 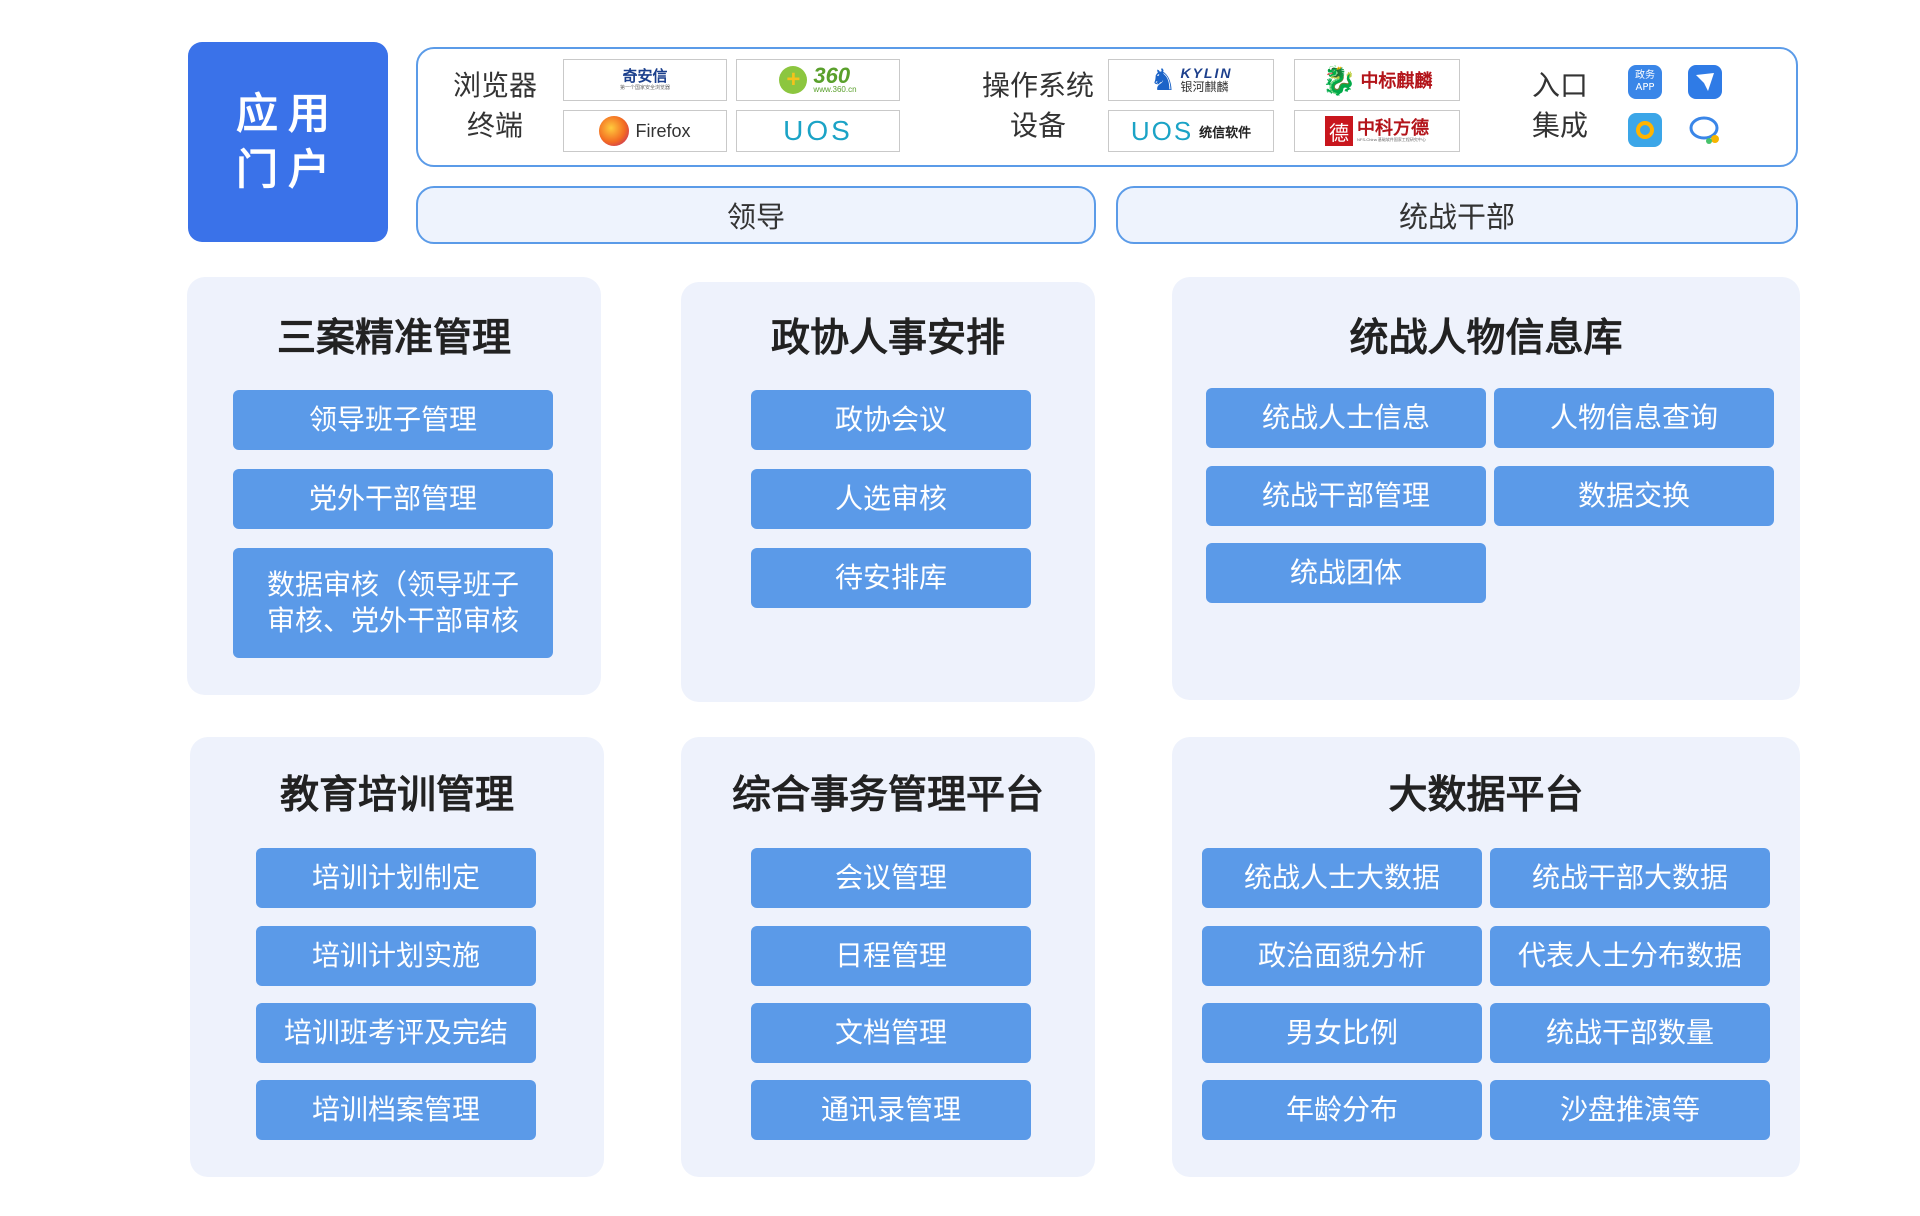 I want to click on kylin-name: KYLIN, so click(x=1206, y=73).